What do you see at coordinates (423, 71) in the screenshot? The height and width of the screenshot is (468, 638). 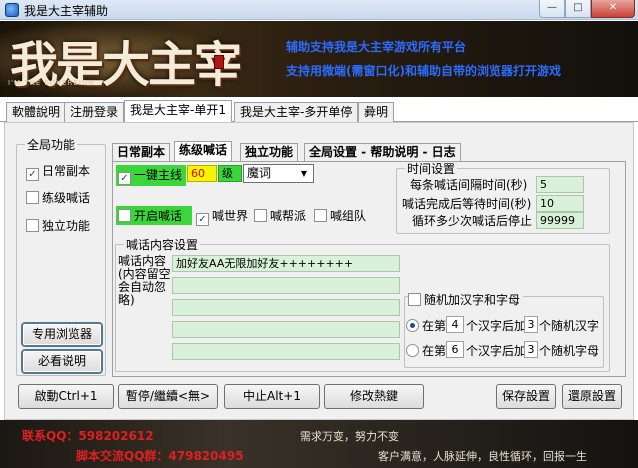 I see `banner-notice-browser: 支持用微端(需窗口化)和辅助自带的浏览器打开游戏` at bounding box center [423, 71].